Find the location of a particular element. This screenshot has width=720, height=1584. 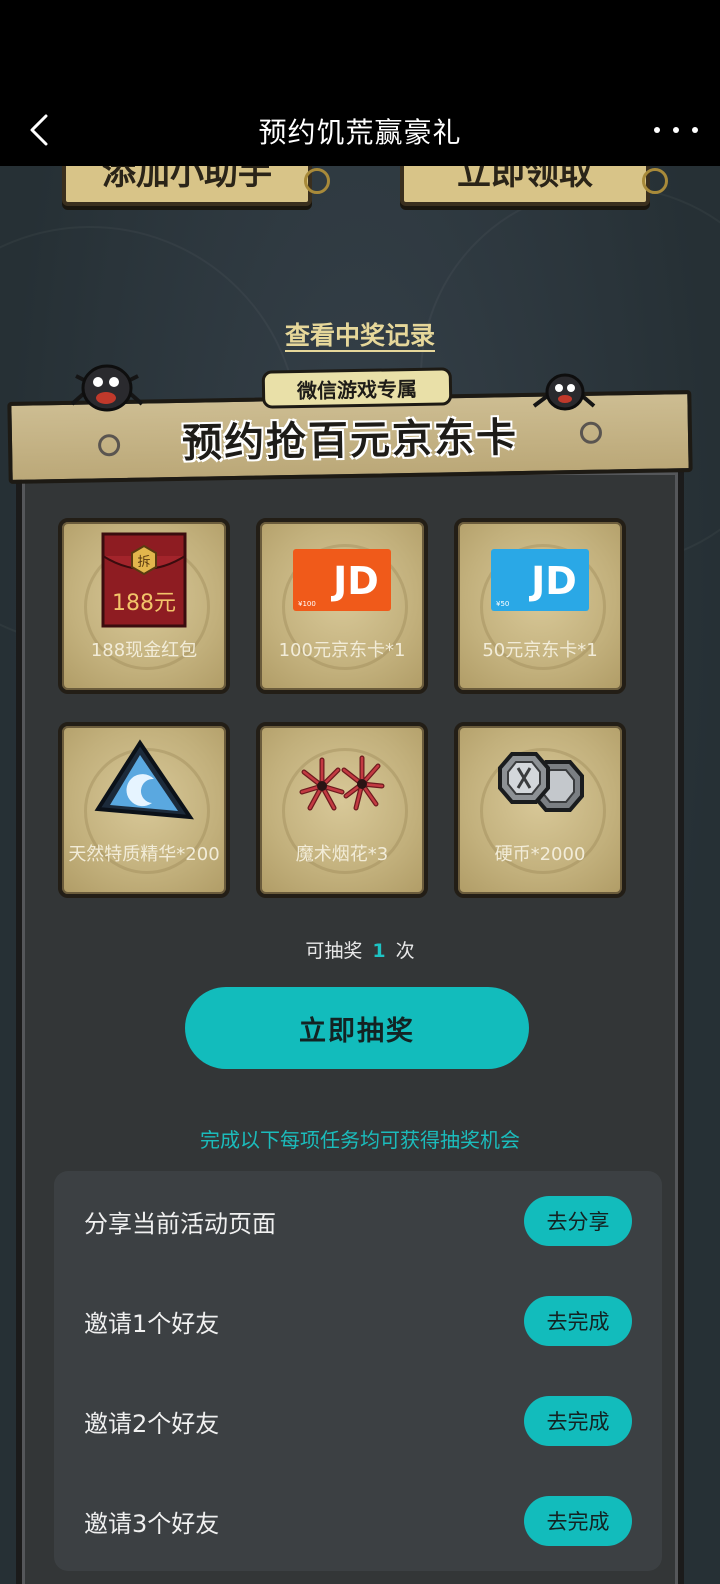

prize-card: 魔术烟花*3 is located at coordinates (342, 810).